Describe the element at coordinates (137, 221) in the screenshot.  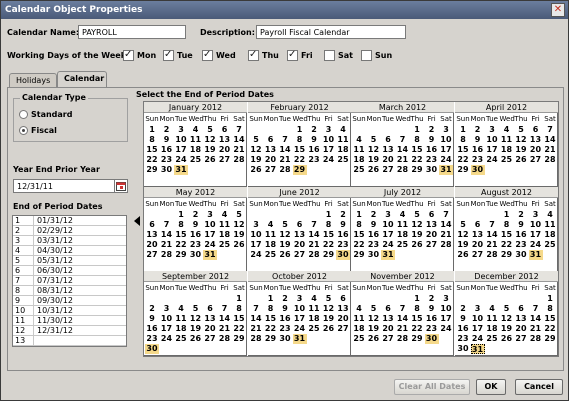
I see `previous-arrow-icon` at that location.